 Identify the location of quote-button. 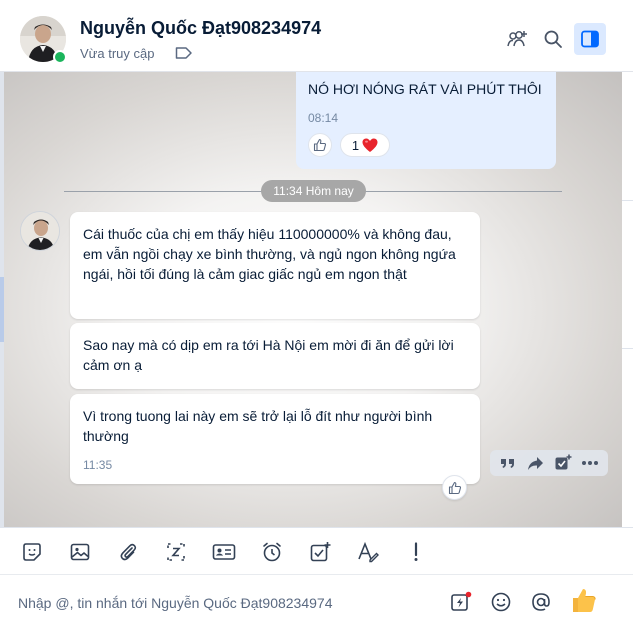
(508, 463).